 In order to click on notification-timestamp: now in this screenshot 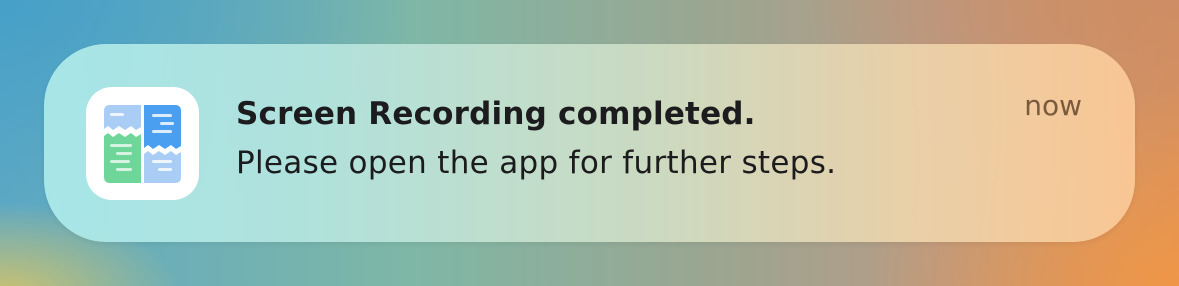, I will do `click(1053, 105)`.